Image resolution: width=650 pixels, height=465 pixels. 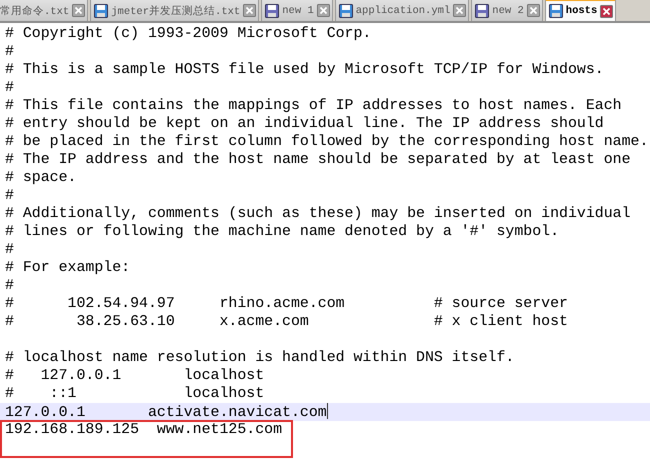 I want to click on code-line: # 38.25.63.10 x.acme.com # x client host, so click(x=286, y=322).